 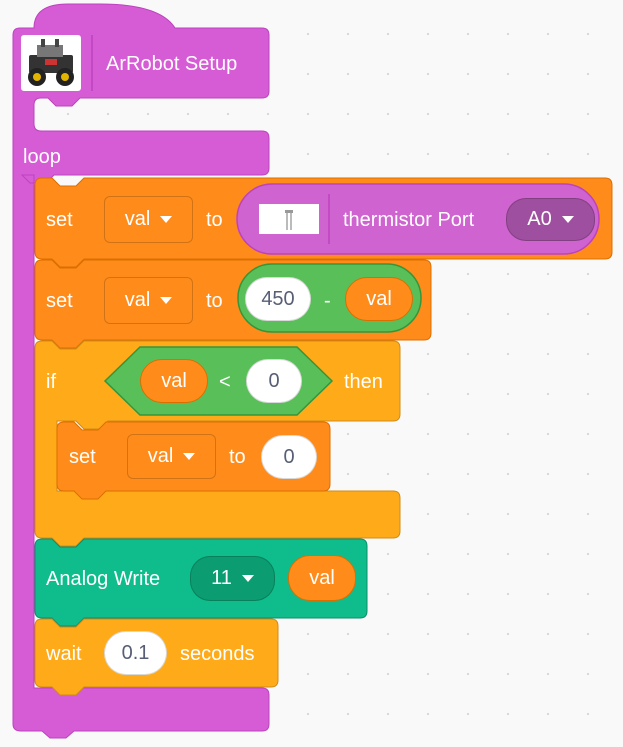 I want to click on arrobot-icon, so click(x=51, y=63).